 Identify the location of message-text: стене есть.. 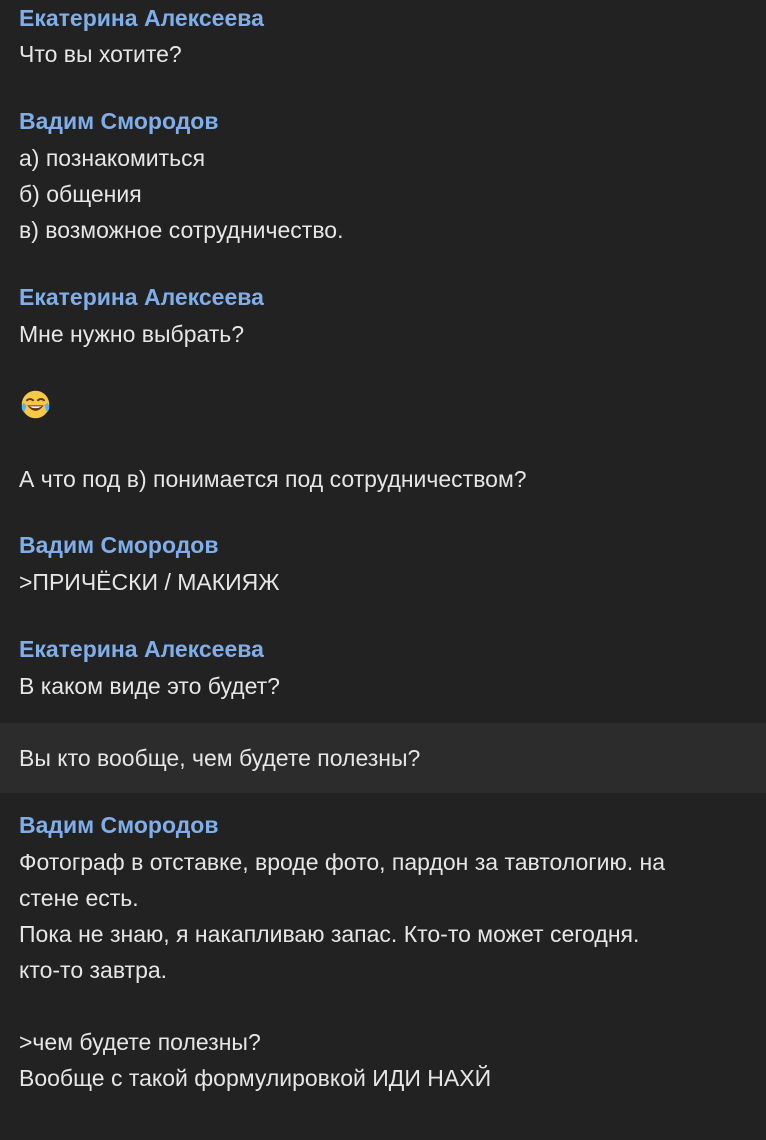
(79, 898).